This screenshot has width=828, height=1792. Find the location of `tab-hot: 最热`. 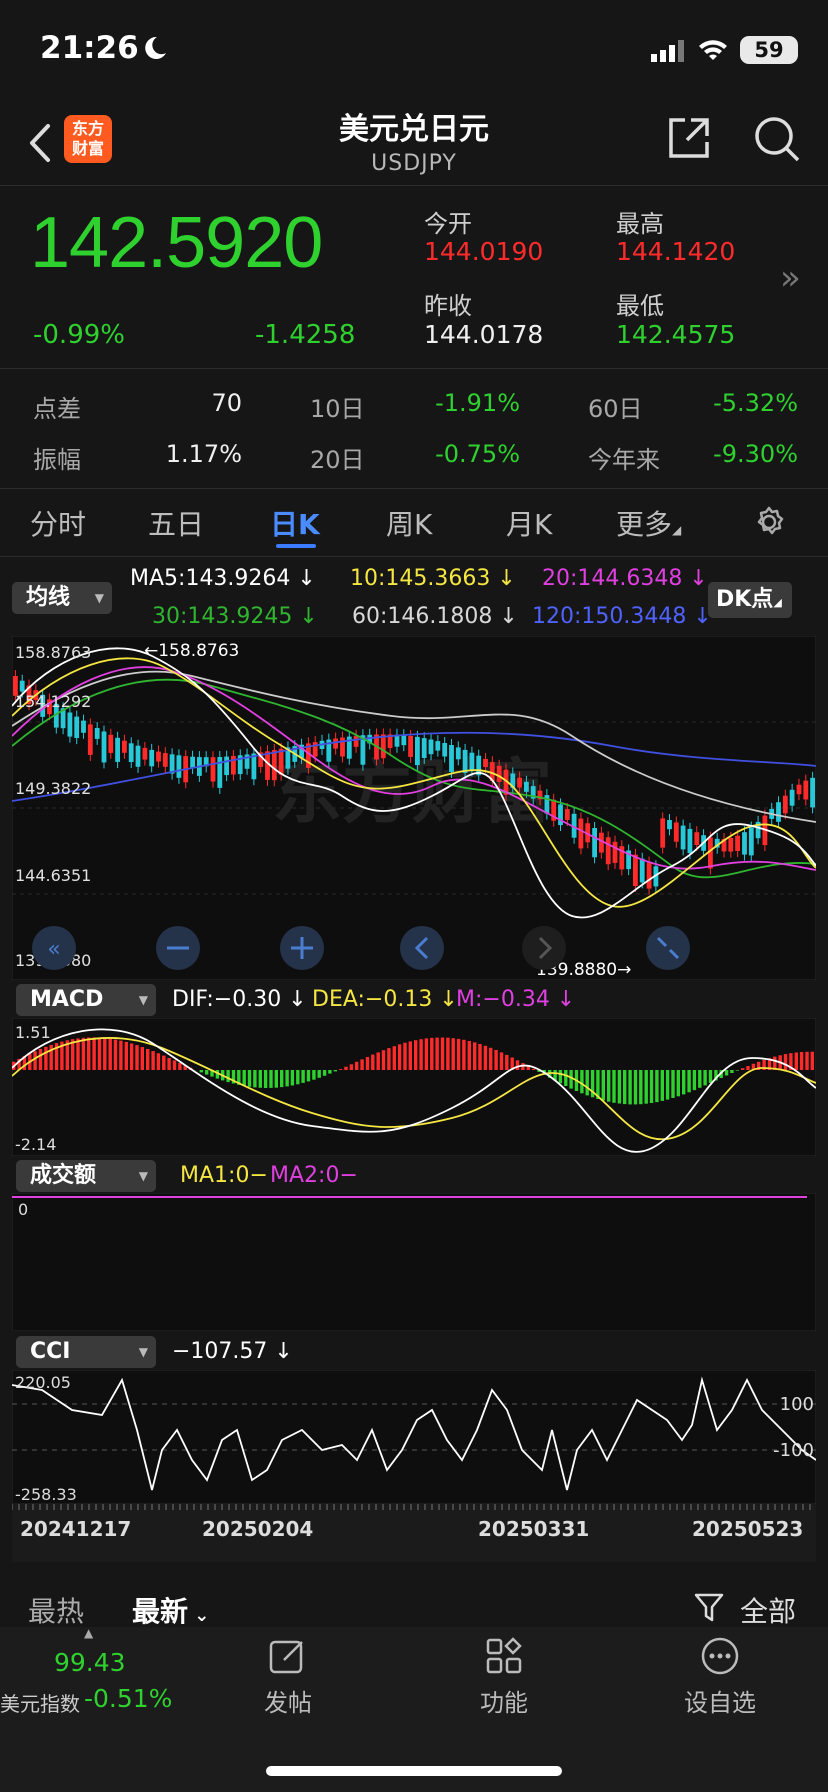

tab-hot: 最热 is located at coordinates (56, 1610).